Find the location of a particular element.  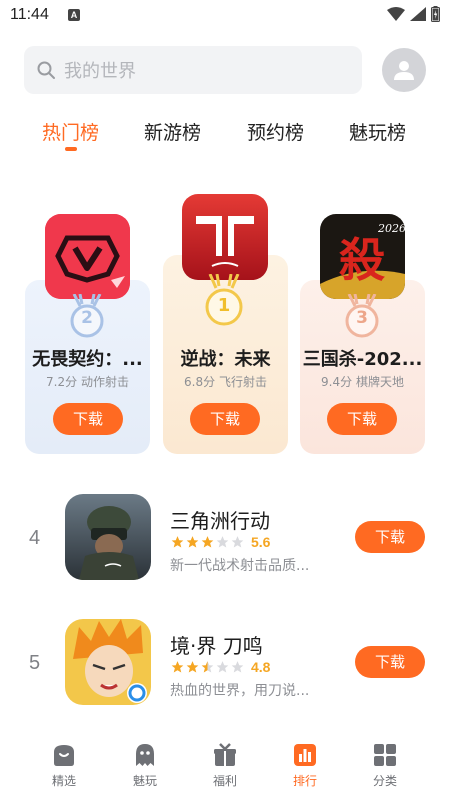

sanguosha-glyph: 殺 is located at coordinates (362, 260).